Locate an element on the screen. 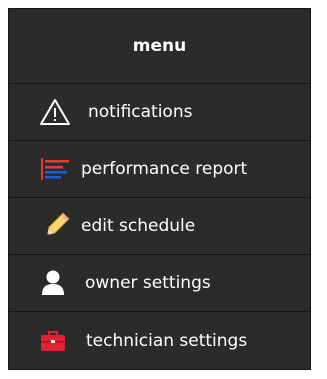 This screenshot has width=327, height=379. pencil-icon is located at coordinates (56, 226).